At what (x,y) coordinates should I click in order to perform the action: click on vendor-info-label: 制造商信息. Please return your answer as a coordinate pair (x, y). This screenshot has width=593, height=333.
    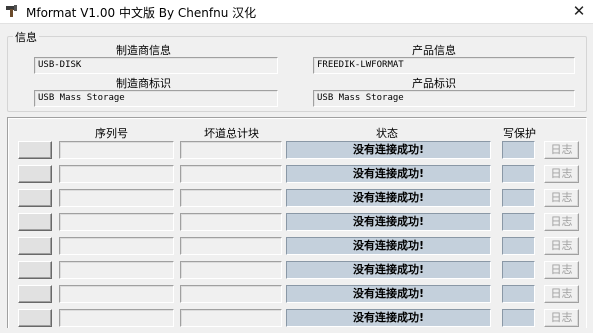
    Looking at the image, I should click on (143, 50).